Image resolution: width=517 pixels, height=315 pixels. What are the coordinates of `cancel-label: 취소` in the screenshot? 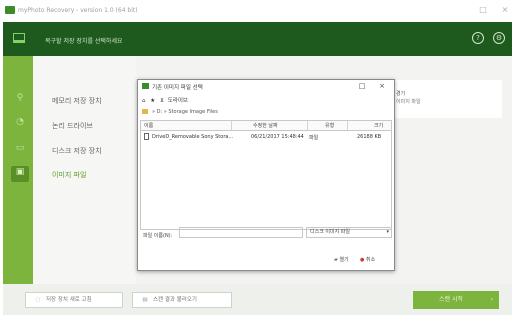 It's located at (370, 260).